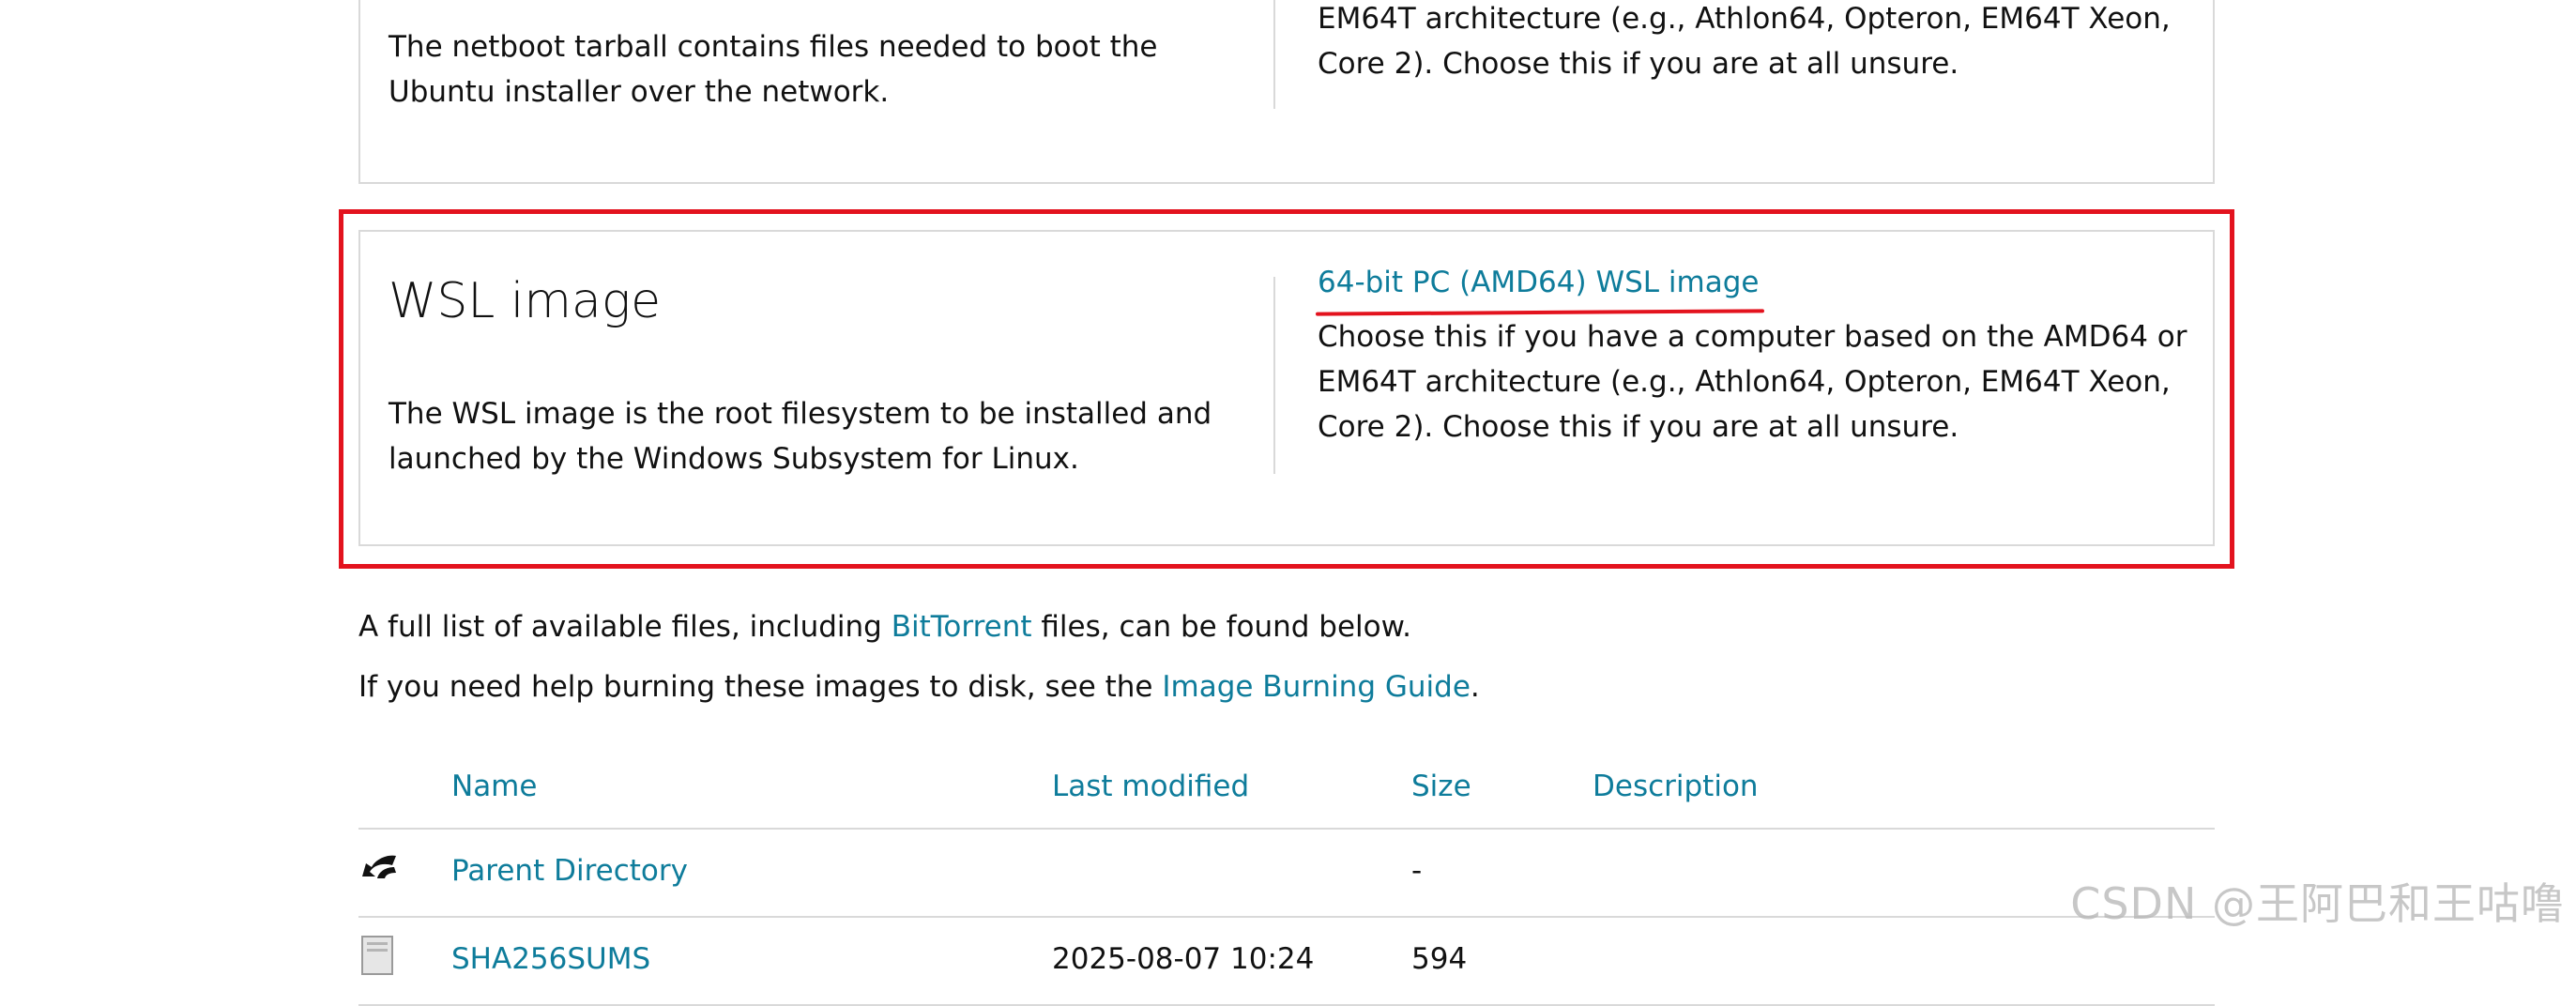 This screenshot has height=1006, width=2576. What do you see at coordinates (1441, 786) in the screenshot?
I see `sort-by-size-header: Size` at bounding box center [1441, 786].